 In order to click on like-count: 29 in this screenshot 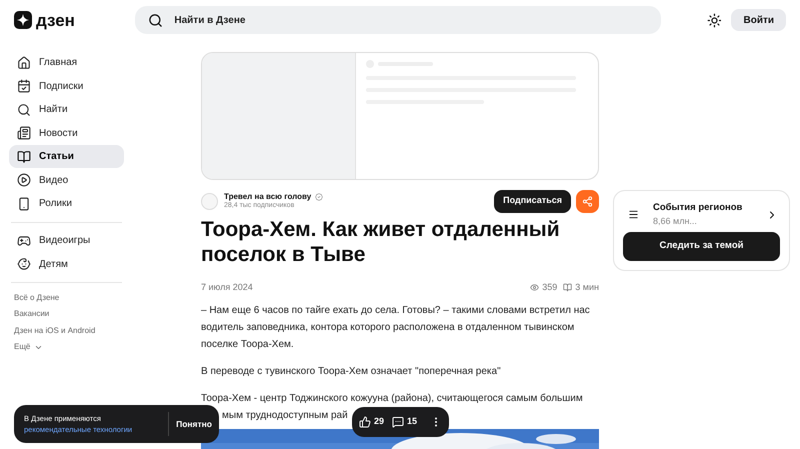, I will do `click(379, 421)`.